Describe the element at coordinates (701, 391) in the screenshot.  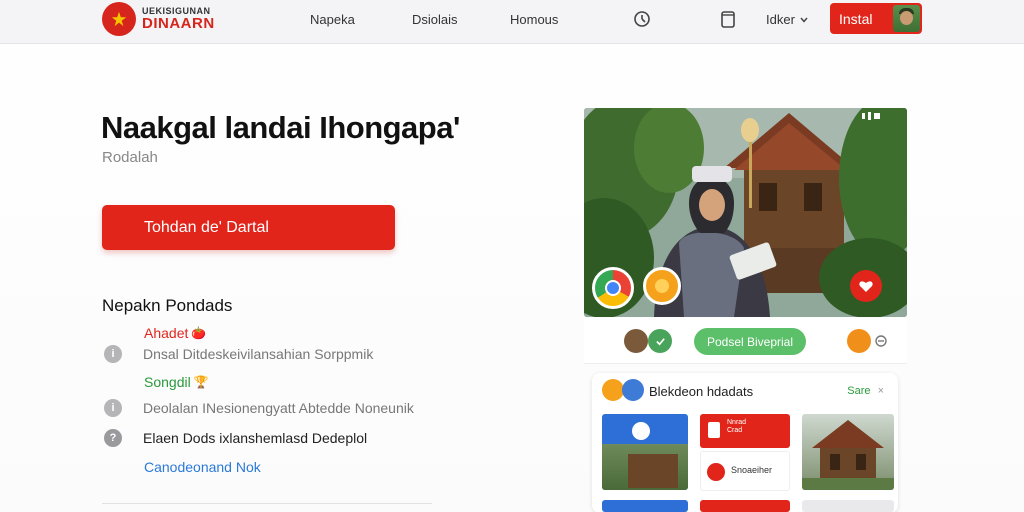
I see `card-title: Blekdeon hdadats` at that location.